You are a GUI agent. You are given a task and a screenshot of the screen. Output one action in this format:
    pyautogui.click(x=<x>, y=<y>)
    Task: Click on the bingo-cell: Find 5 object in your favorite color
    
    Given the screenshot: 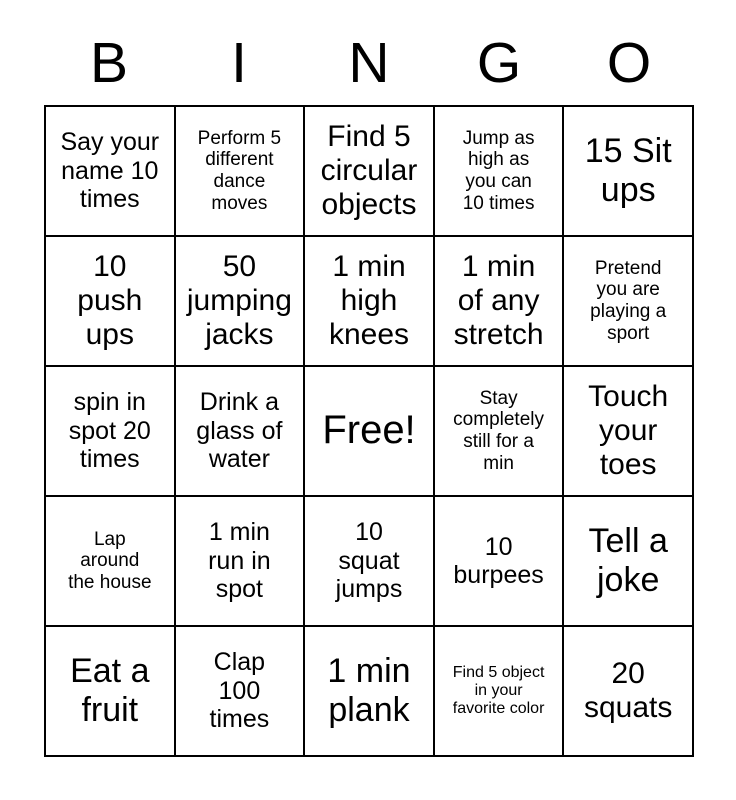 What is the action you would take?
    pyautogui.click(x=499, y=692)
    